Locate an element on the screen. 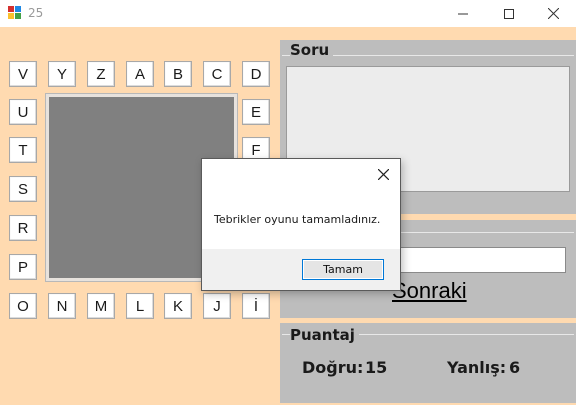 The image size is (576, 405). minimize-button is located at coordinates (463, 13).